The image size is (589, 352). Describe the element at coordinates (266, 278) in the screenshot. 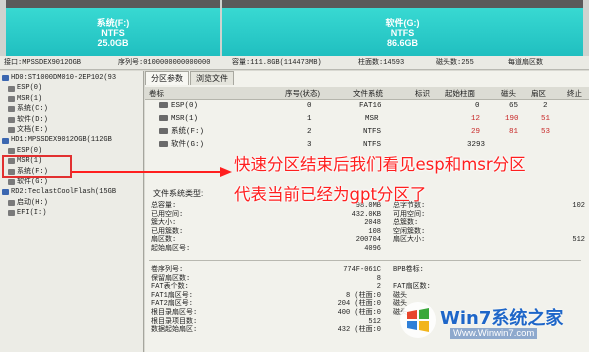

I see `fs-field: 保留扇区数: 8` at that location.